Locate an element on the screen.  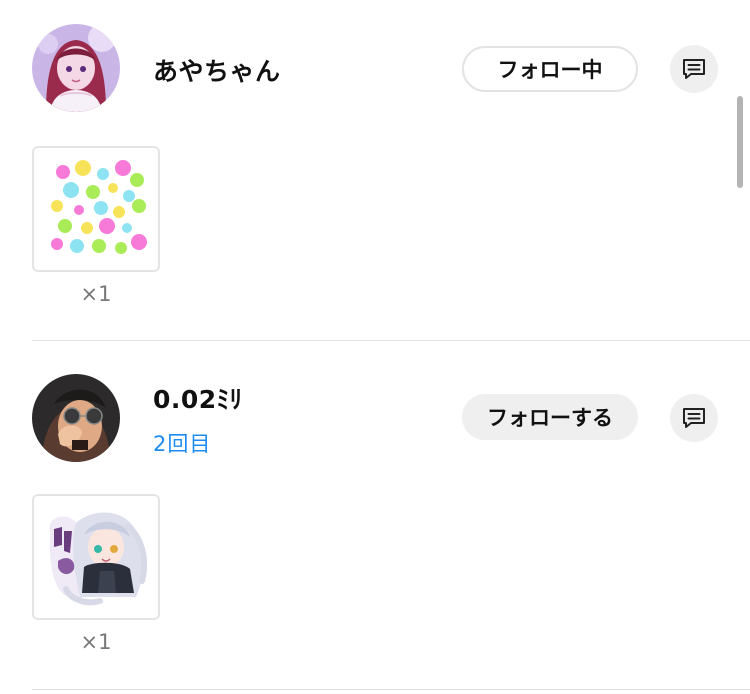
avatar-sunglasses-icon is located at coordinates (76, 418).